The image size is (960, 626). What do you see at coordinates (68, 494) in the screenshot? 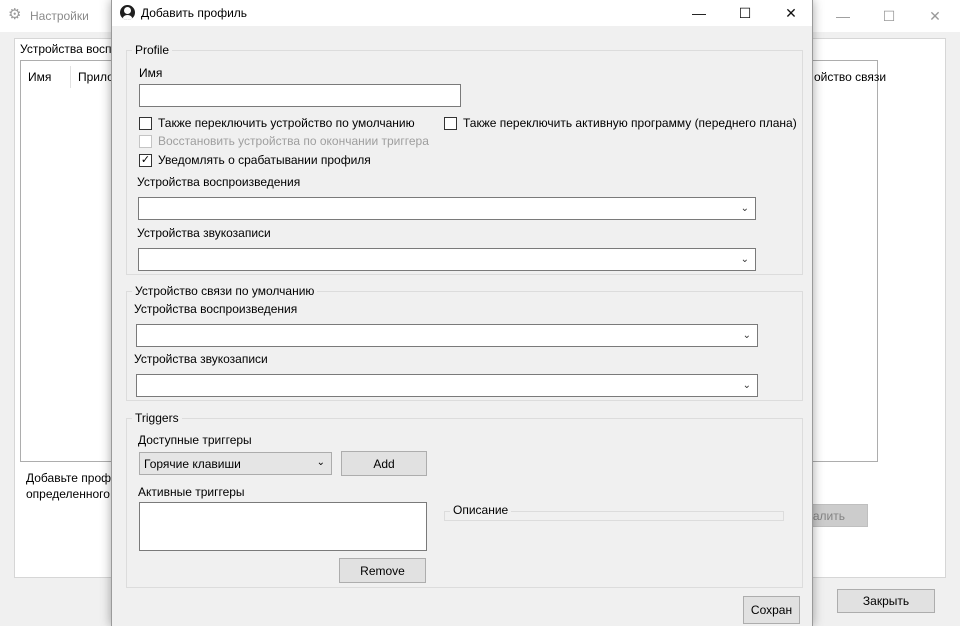
I see `info-text-line-2: определенного` at bounding box center [68, 494].